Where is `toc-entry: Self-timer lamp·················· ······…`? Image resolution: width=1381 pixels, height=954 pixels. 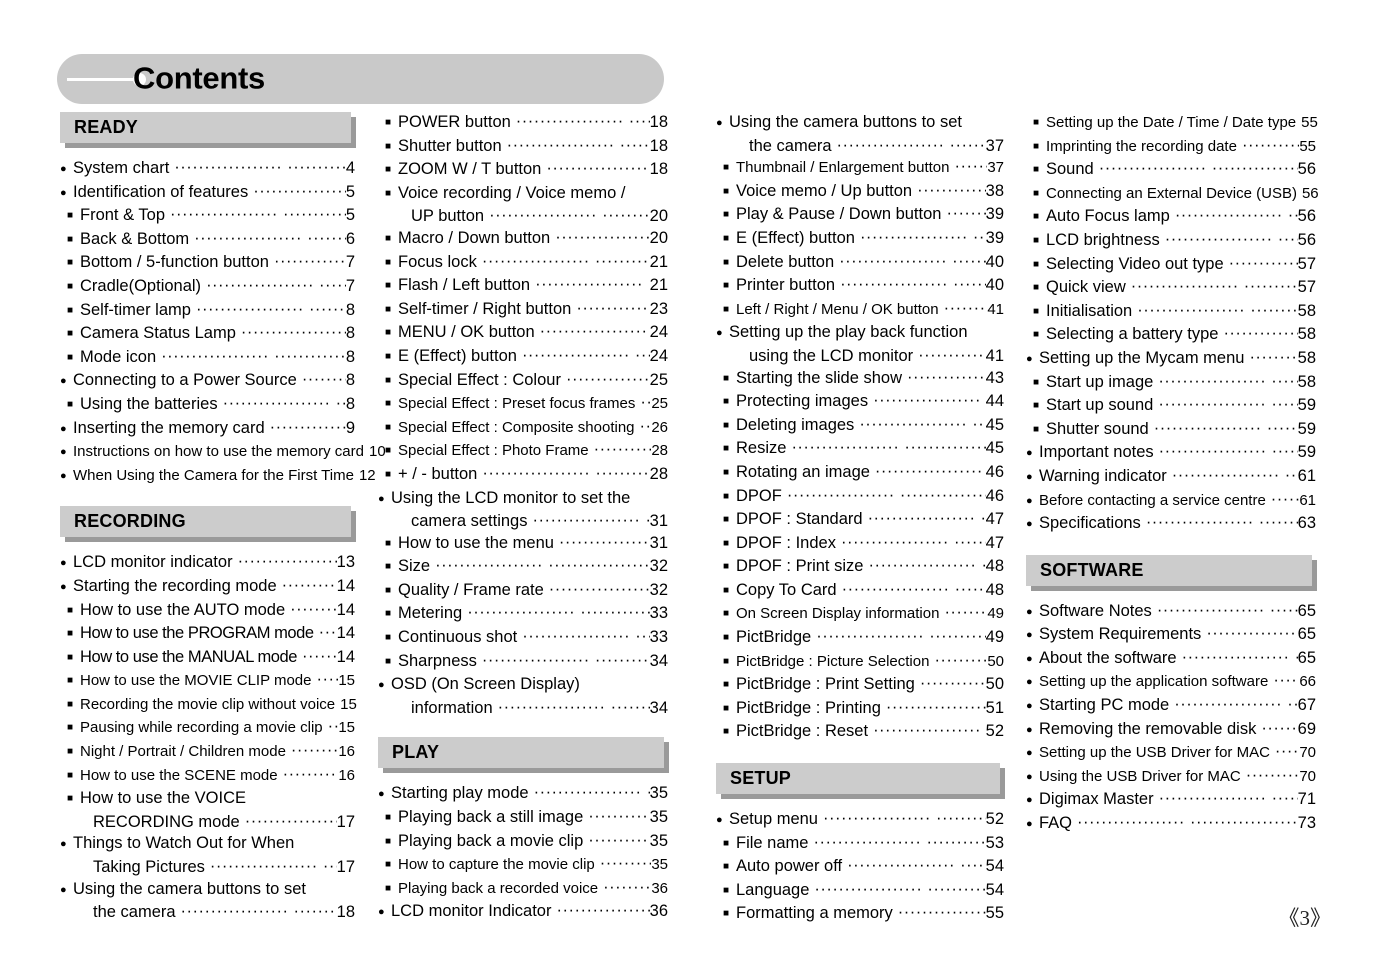
toc-entry: Self-timer lamp·················· ······… is located at coordinates (207, 312).